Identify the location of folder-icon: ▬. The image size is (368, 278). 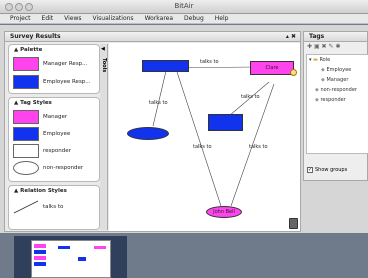
(315, 60).